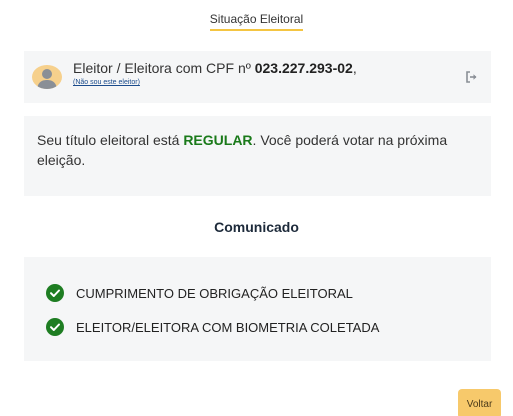  What do you see at coordinates (472, 77) in the screenshot?
I see `sign-out-icon` at bounding box center [472, 77].